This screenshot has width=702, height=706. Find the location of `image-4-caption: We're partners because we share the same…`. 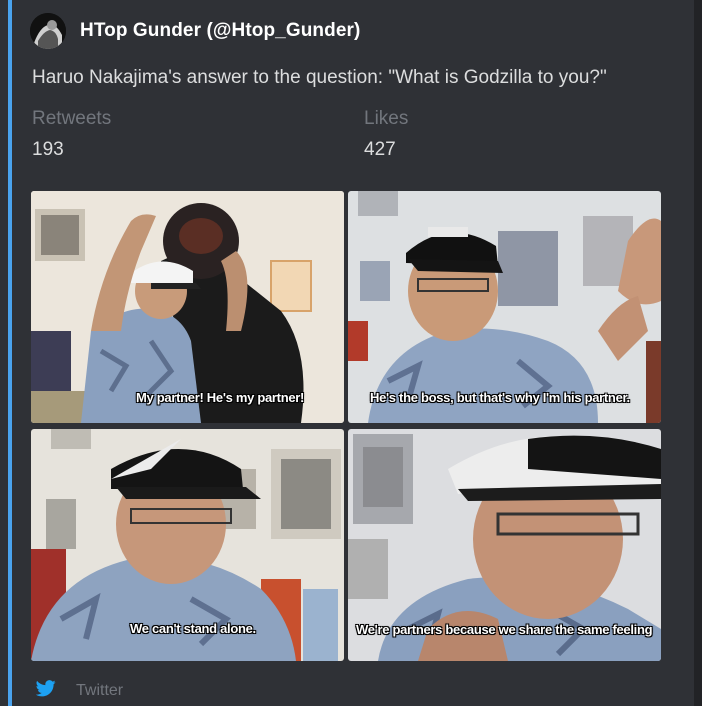

image-4-caption: We're partners because we share the same… is located at coordinates (504, 629).